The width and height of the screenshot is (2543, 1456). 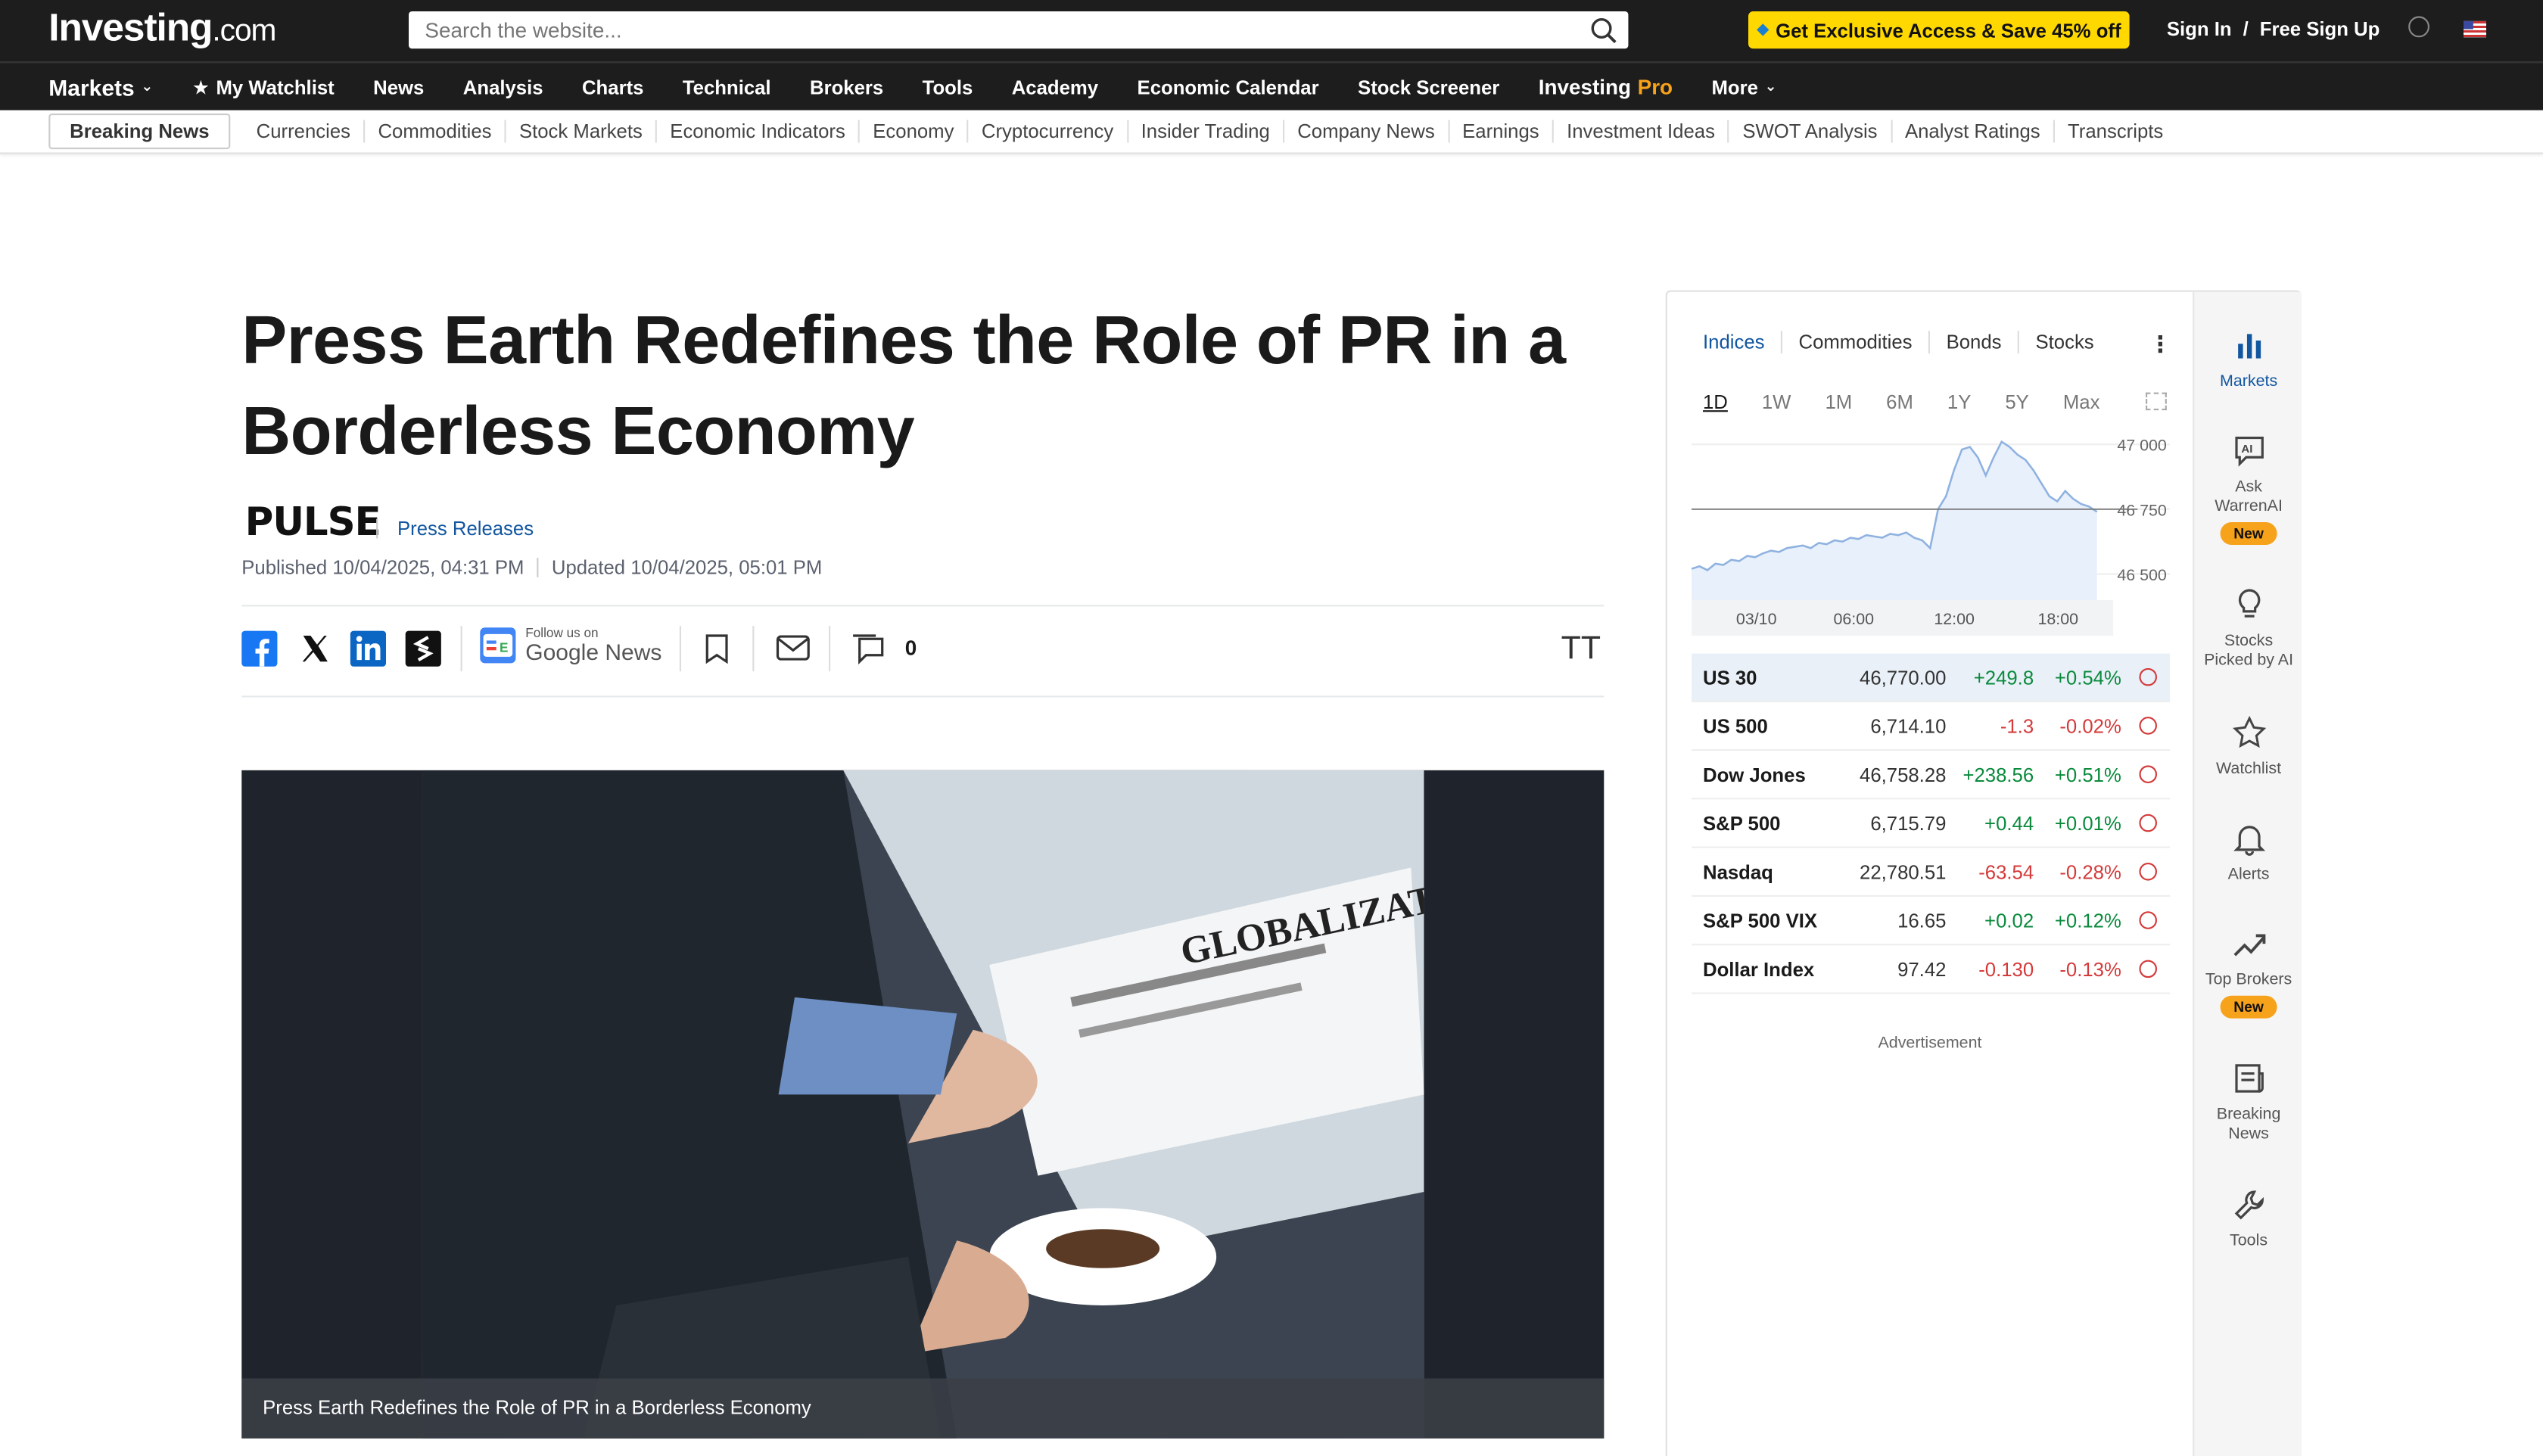 I want to click on nav-academy: Academy, so click(x=1055, y=87).